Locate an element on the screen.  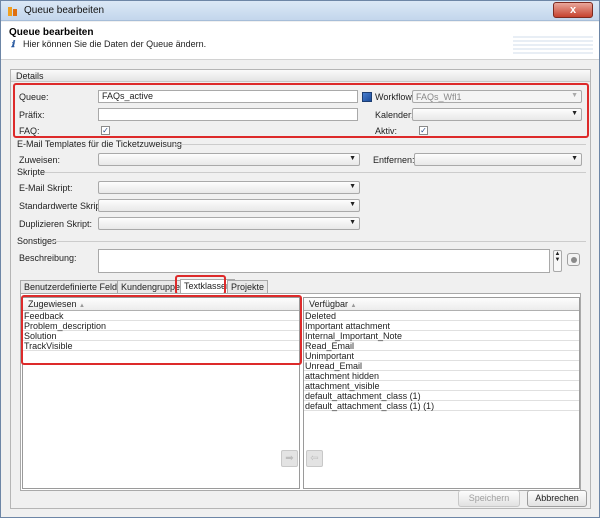
sonstiges-section: Sonstiges is located at coordinates (301, 241).